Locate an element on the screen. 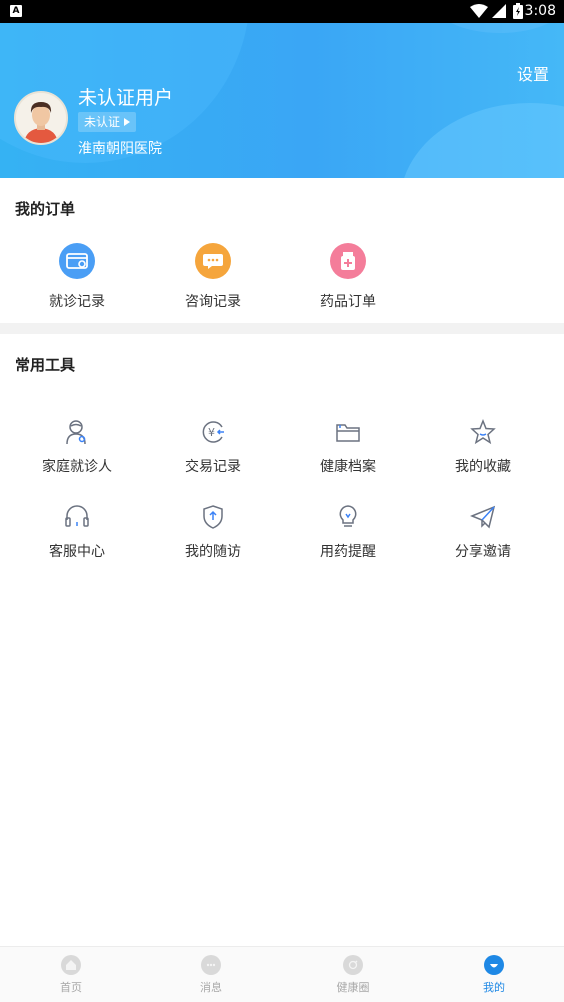 The image size is (564, 1002). family-patient-icon is located at coordinates (77, 432).